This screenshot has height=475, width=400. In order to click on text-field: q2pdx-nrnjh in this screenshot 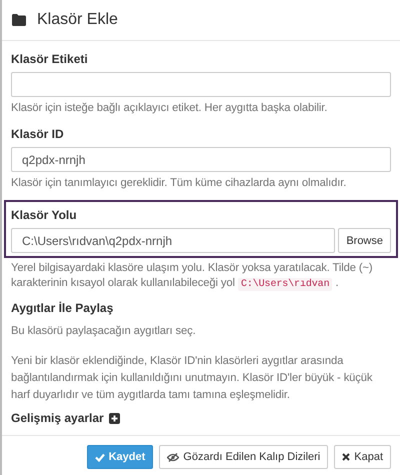, I will do `click(201, 159)`.